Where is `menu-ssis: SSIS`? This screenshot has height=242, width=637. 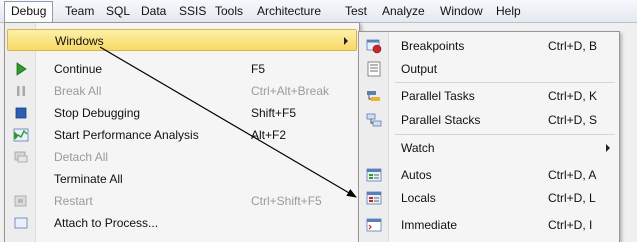 menu-ssis: SSIS is located at coordinates (192, 11).